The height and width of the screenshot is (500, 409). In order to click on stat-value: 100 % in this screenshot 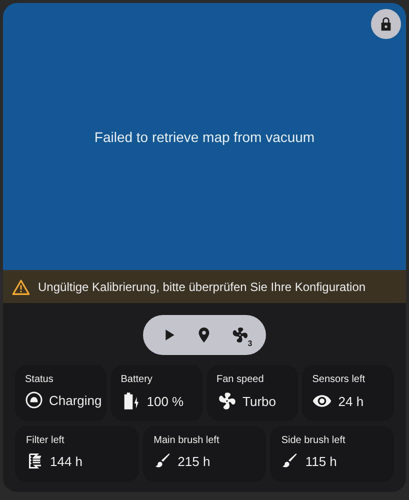, I will do `click(165, 401)`.